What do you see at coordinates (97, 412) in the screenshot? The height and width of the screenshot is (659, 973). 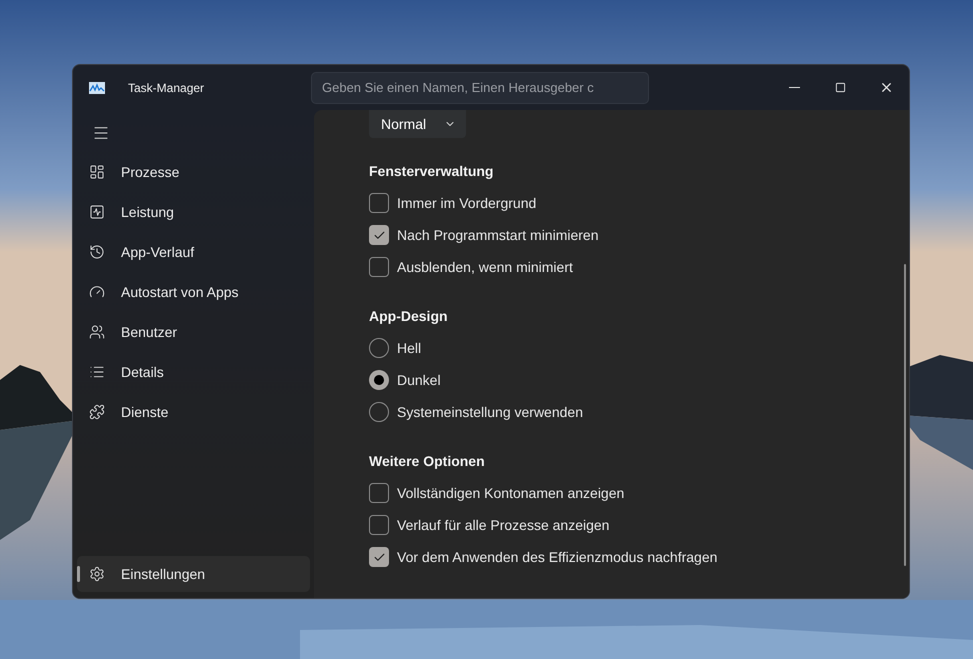 I see `puzzle-icon` at bounding box center [97, 412].